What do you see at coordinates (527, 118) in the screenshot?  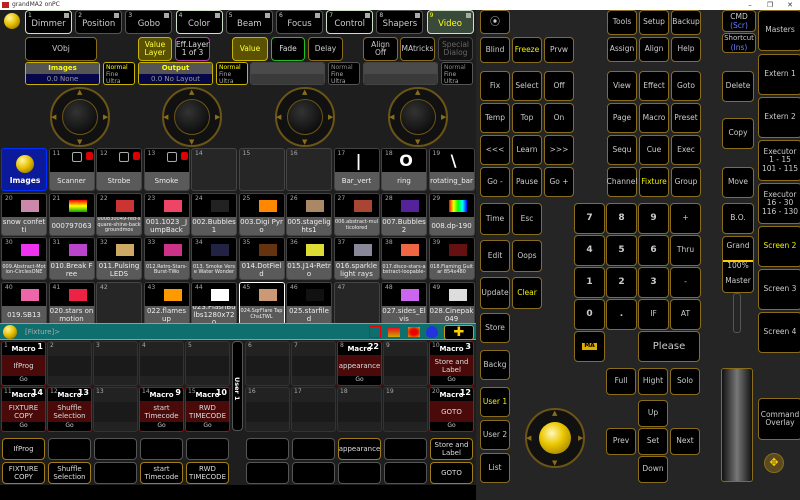 I see `top-key: Top` at bounding box center [527, 118].